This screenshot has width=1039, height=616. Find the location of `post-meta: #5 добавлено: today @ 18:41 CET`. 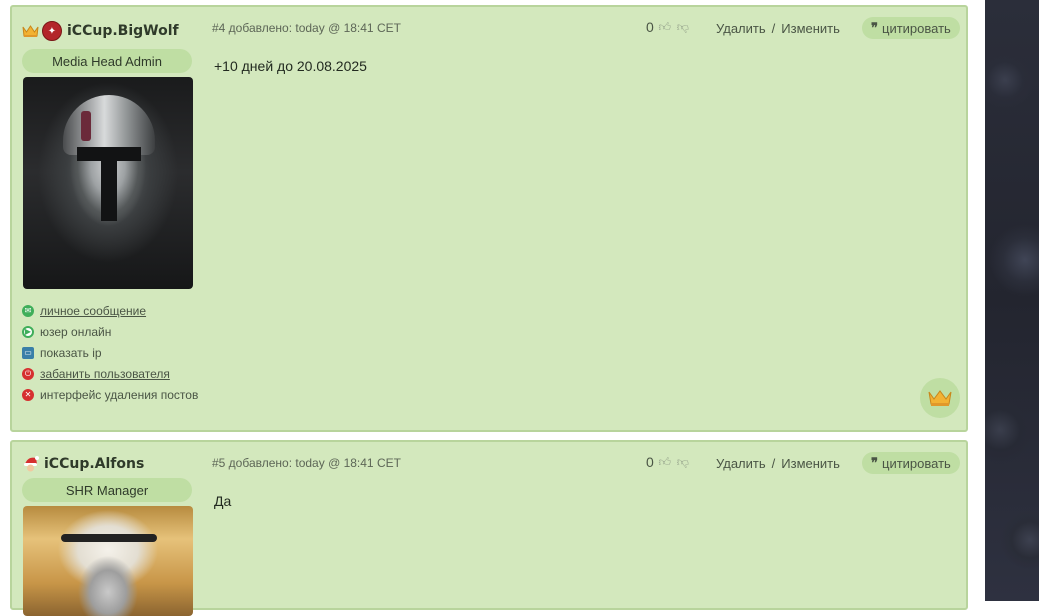

post-meta: #5 добавлено: today @ 18:41 CET is located at coordinates (306, 463).